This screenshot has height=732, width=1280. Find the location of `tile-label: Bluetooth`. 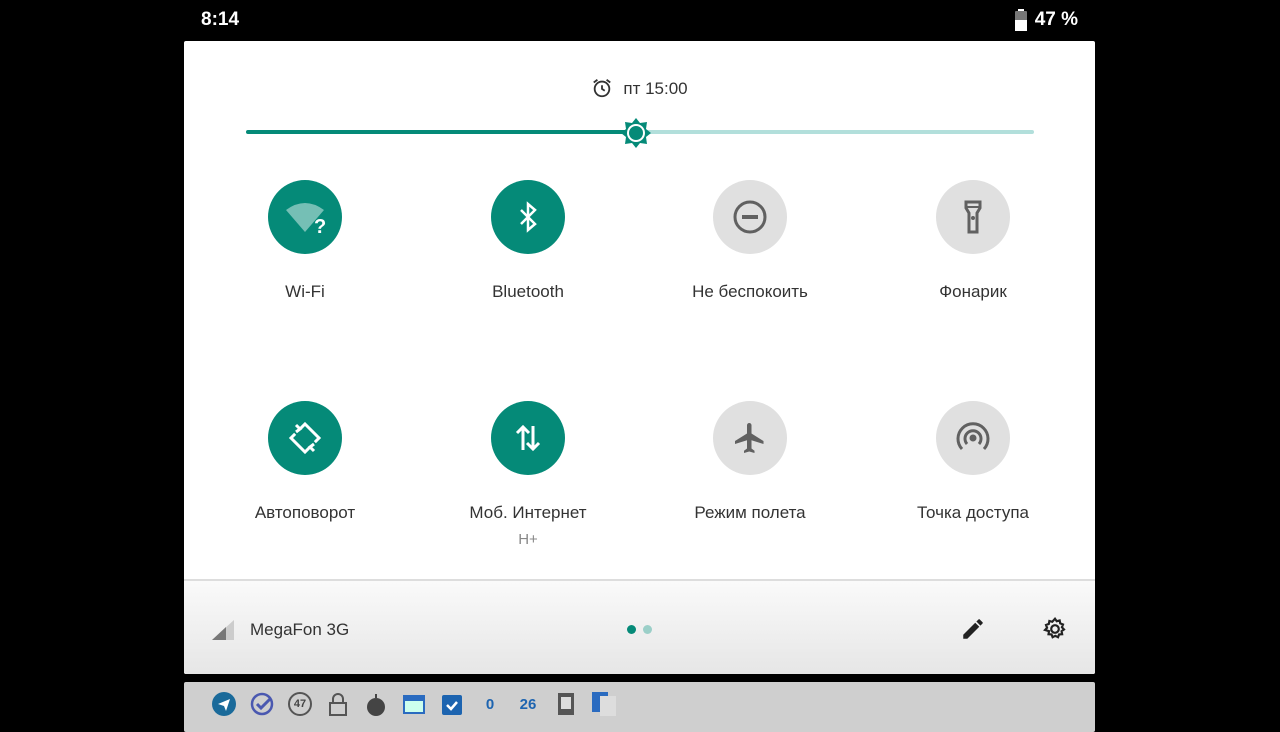

tile-label: Bluetooth is located at coordinates (528, 291).